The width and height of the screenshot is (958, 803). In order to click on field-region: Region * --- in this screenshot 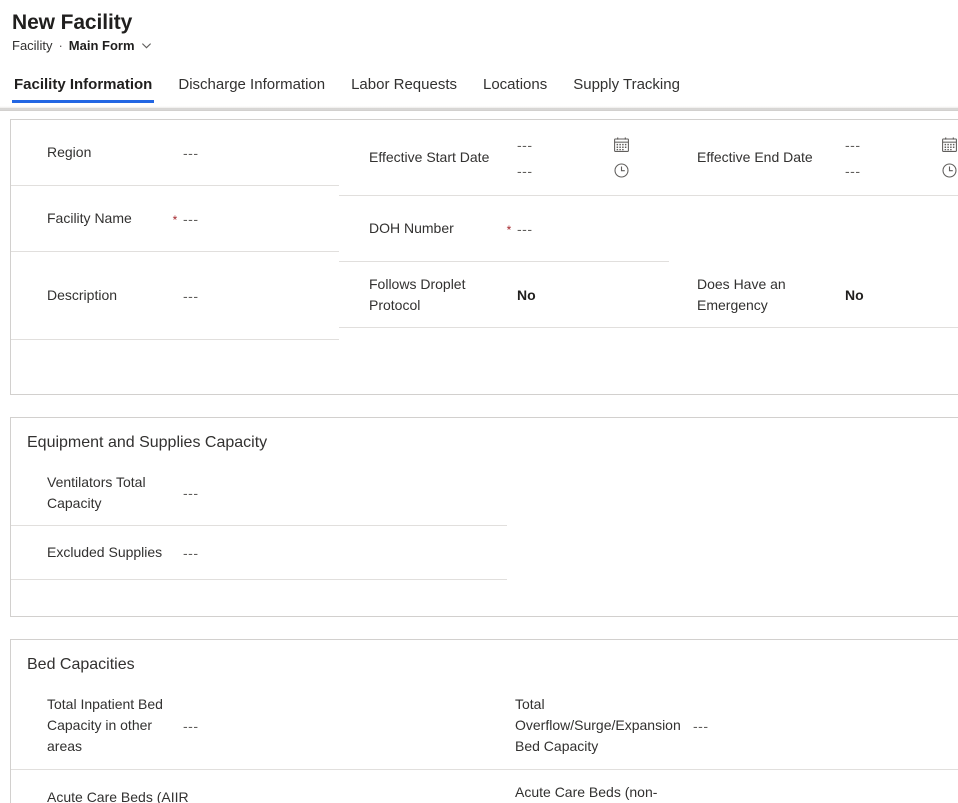, I will do `click(175, 153)`.